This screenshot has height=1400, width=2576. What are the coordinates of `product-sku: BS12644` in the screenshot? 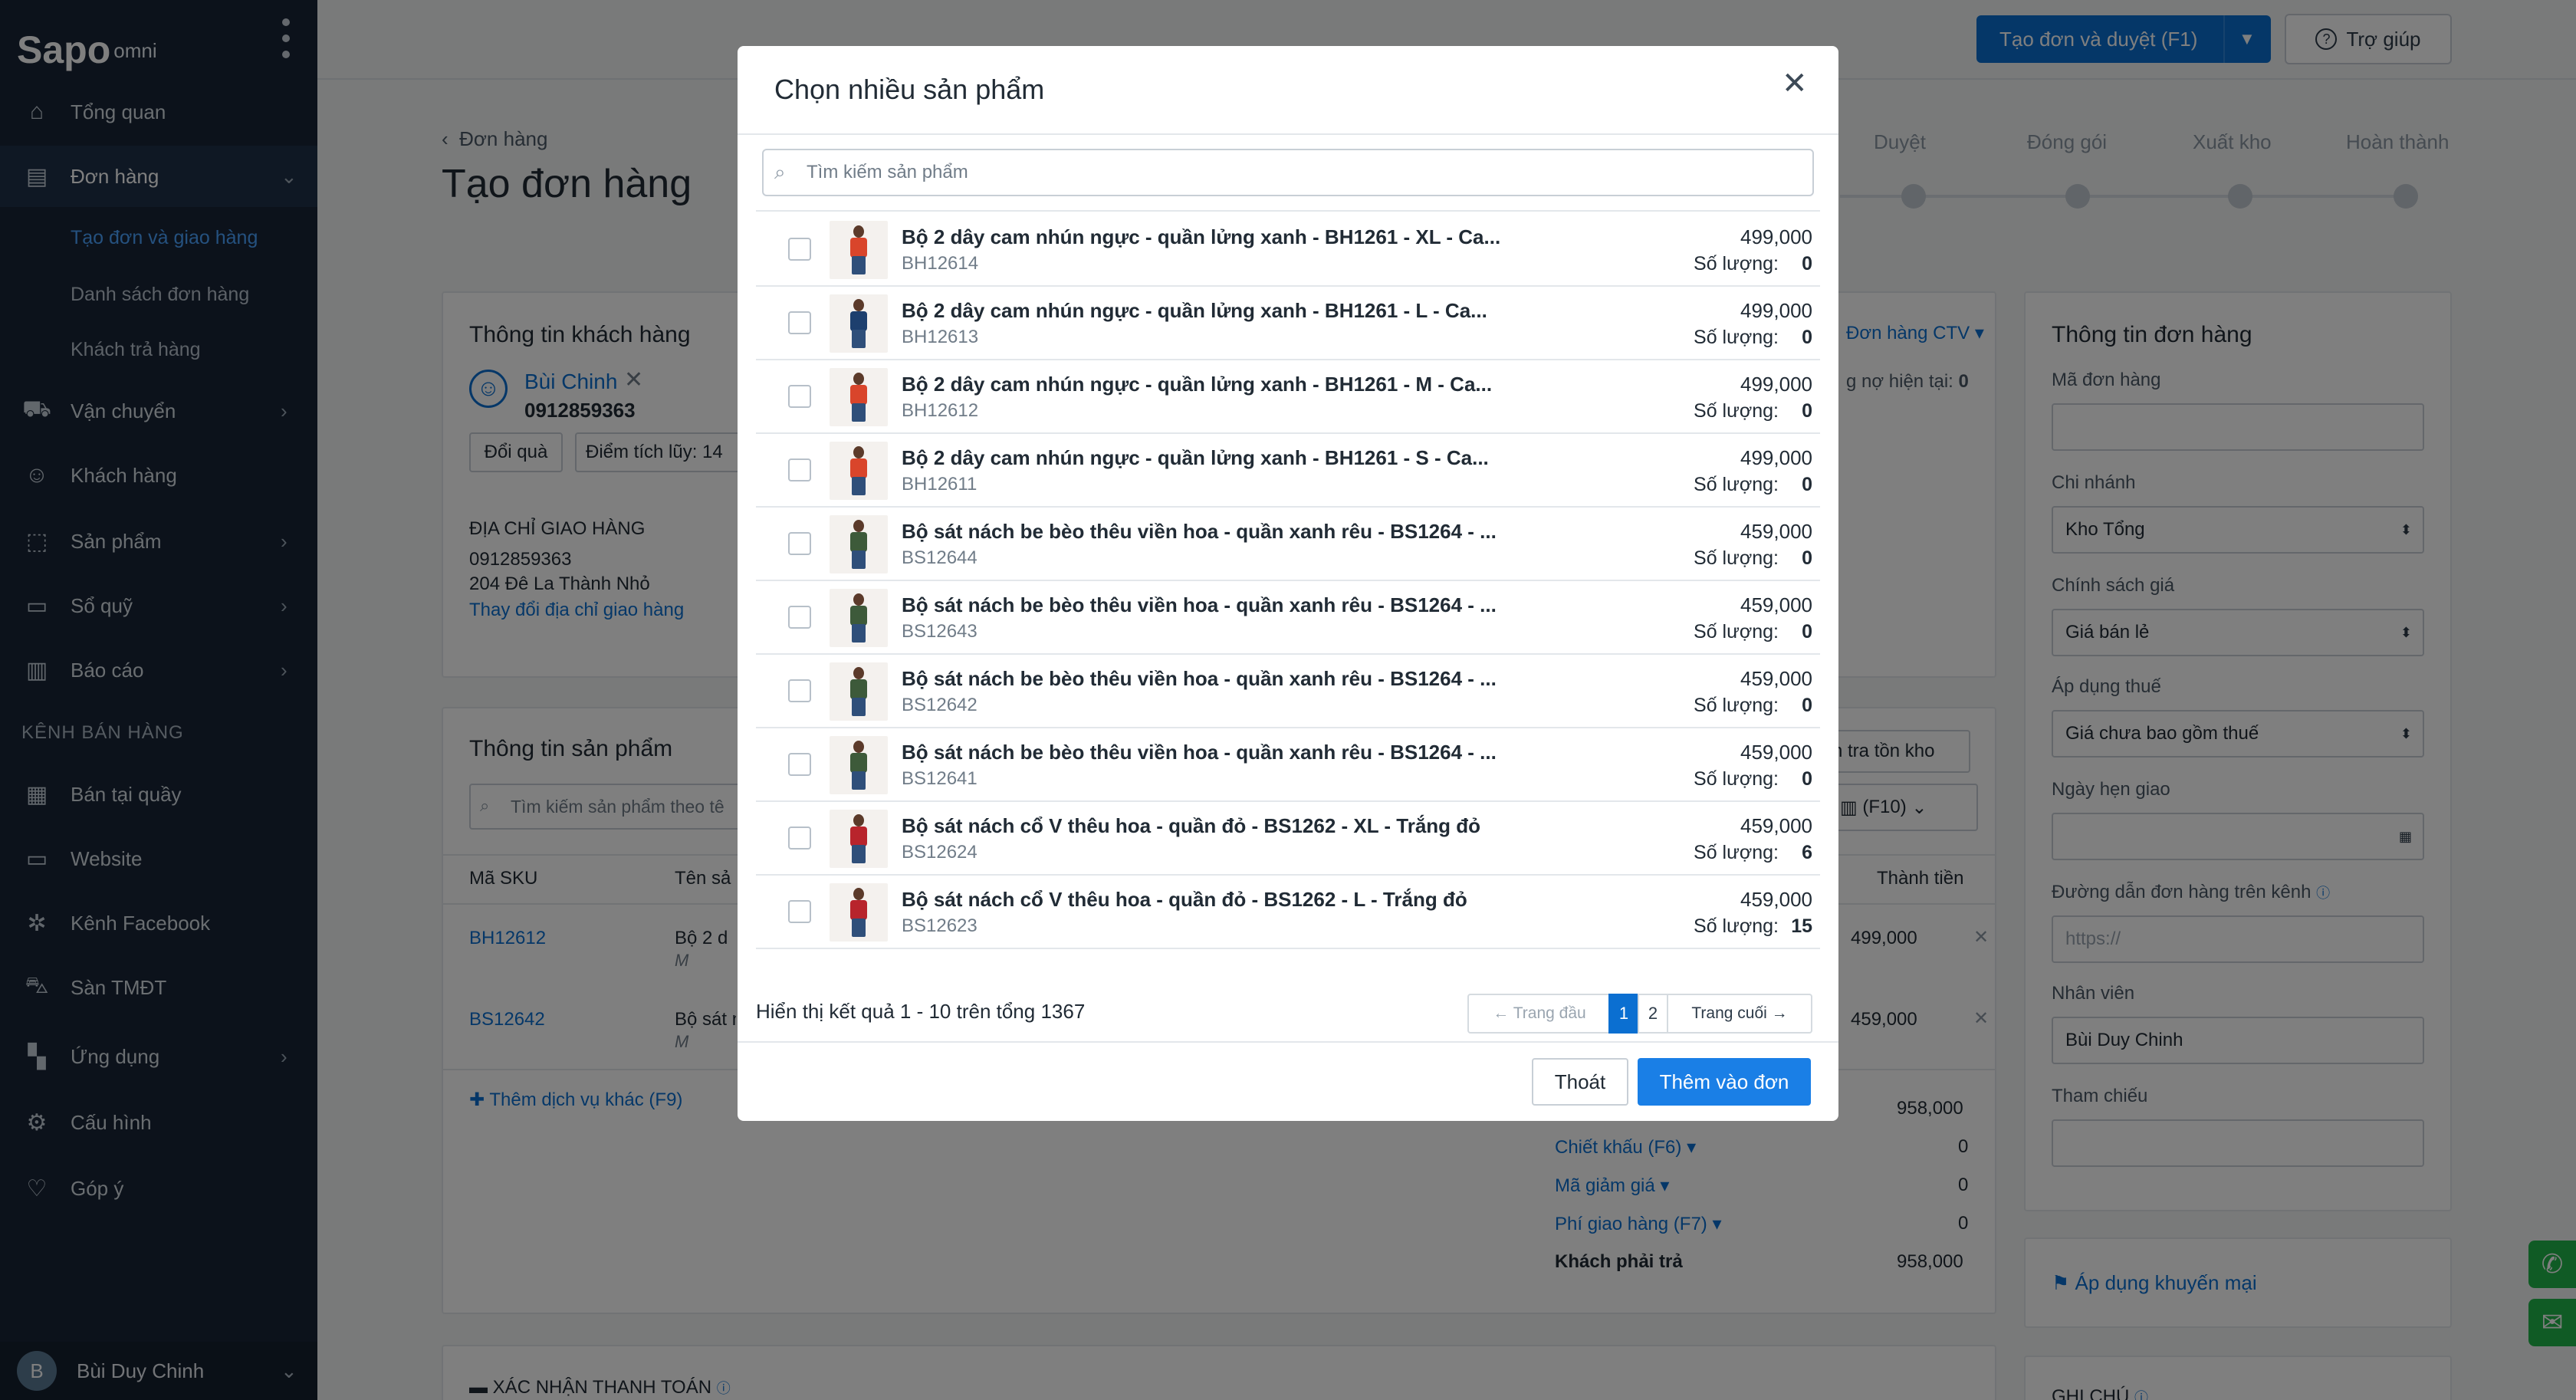 It's located at (940, 557).